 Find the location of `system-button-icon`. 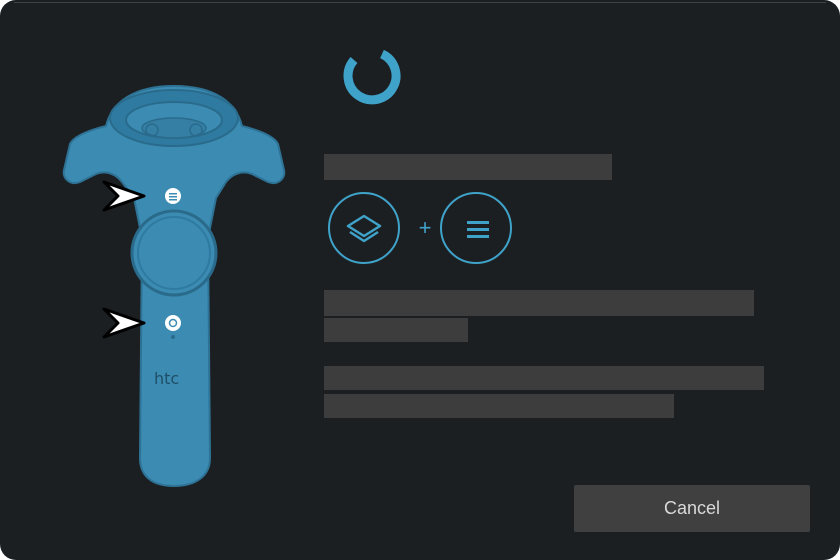

system-button-icon is located at coordinates (173, 323).